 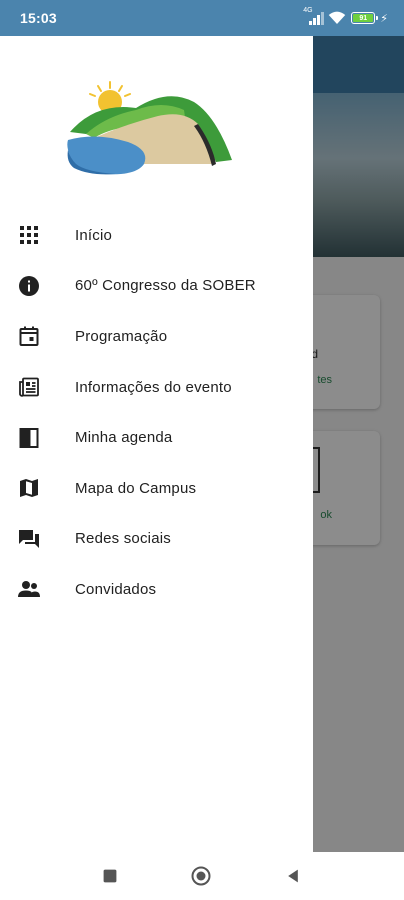 I want to click on map-icon, so click(x=29, y=488).